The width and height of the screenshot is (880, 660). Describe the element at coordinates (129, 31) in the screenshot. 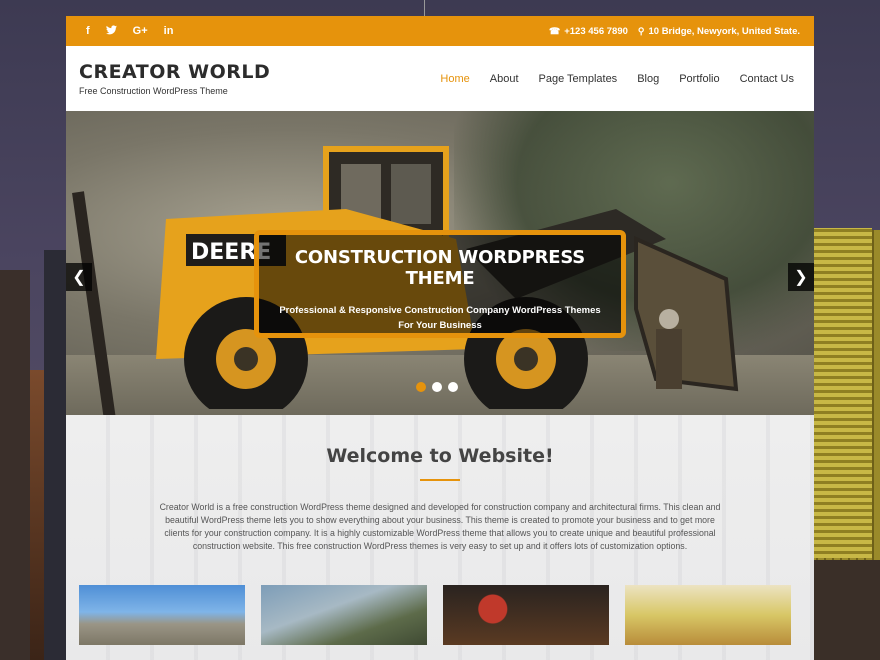

I see `social-links: f G+ in` at that location.